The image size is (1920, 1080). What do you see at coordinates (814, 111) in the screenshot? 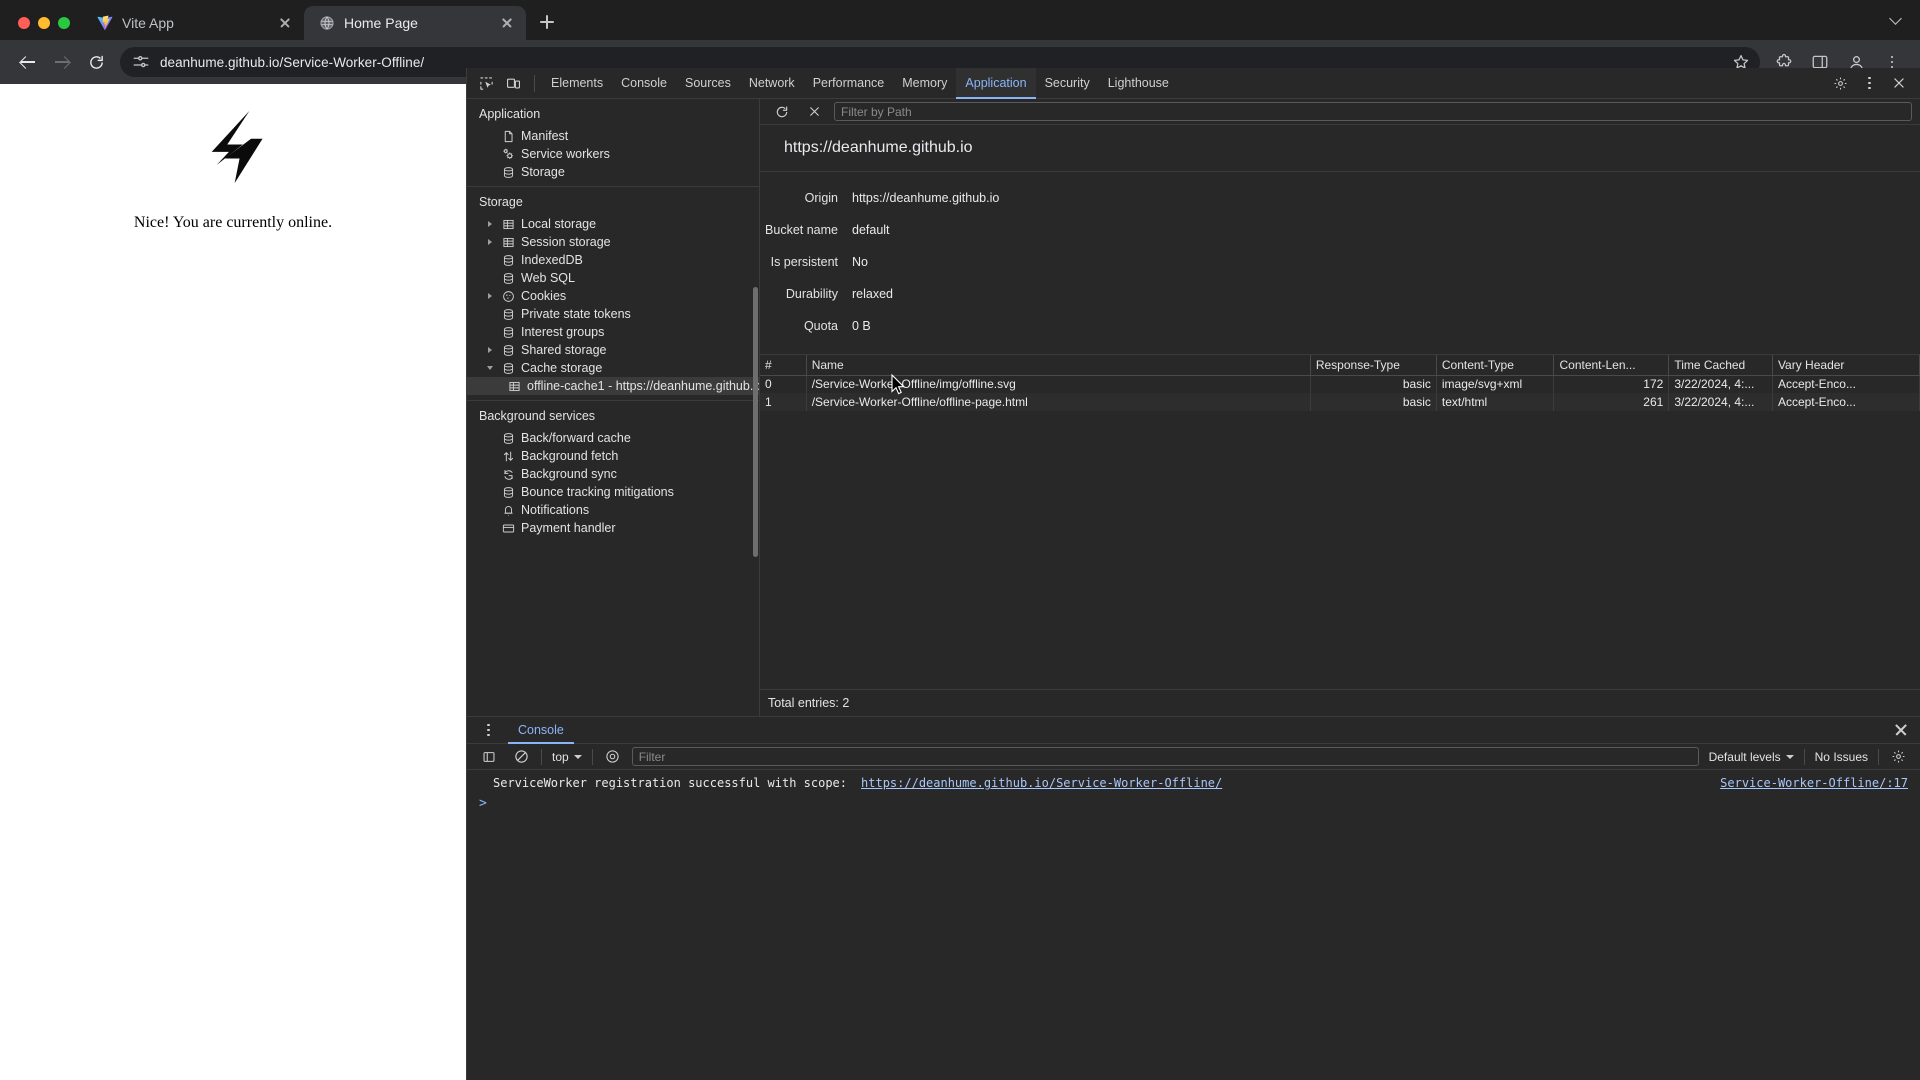
I see `delete-cache-button` at bounding box center [814, 111].